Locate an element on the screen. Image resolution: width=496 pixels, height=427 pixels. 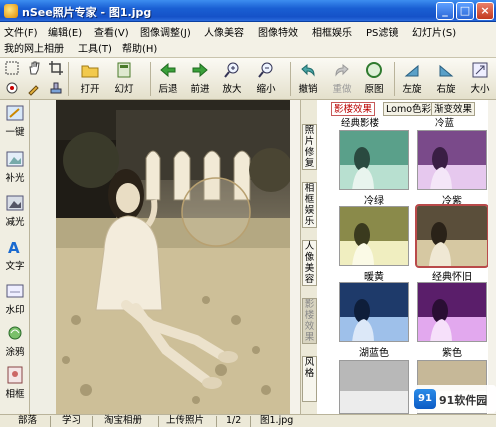
slideshow-button: 幻灯 is located at coordinates (124, 79).